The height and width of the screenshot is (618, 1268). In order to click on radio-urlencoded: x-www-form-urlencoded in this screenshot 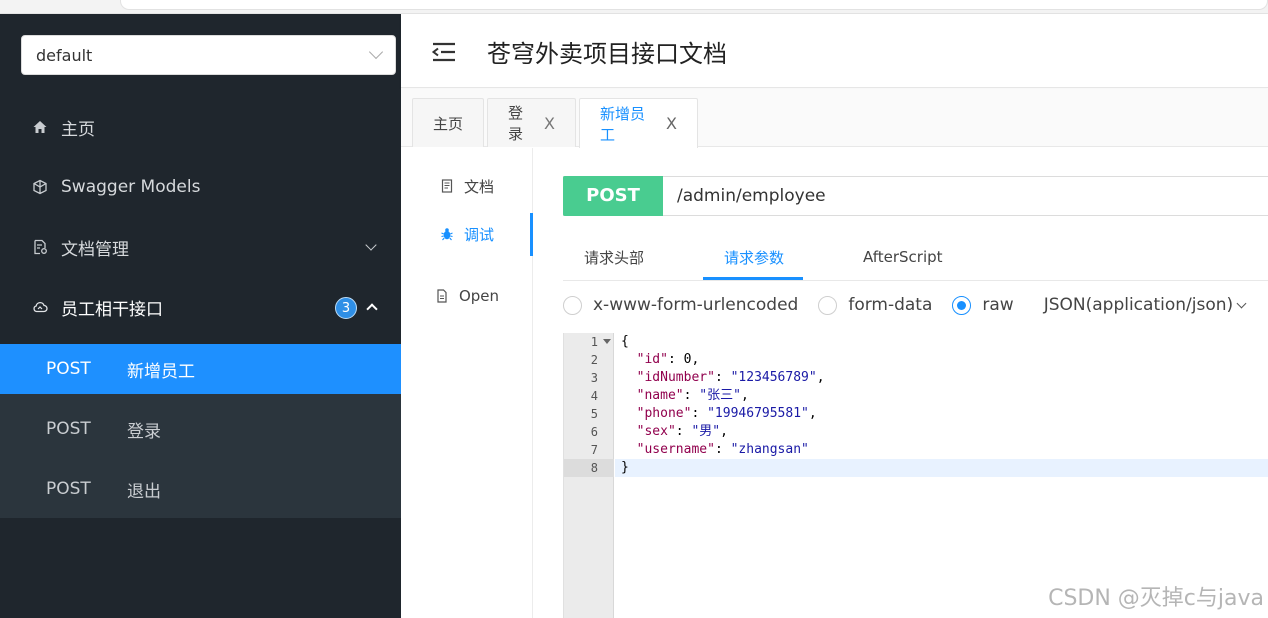, I will do `click(680, 305)`.